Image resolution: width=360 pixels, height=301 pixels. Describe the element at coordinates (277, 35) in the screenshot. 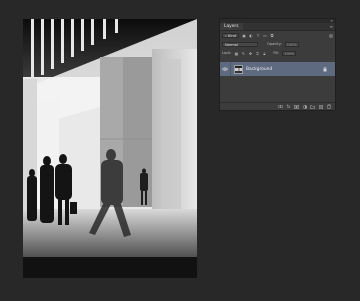

I see `filter-row: ⌕ Kind ▣ ◐ T ▭ ⧉` at that location.